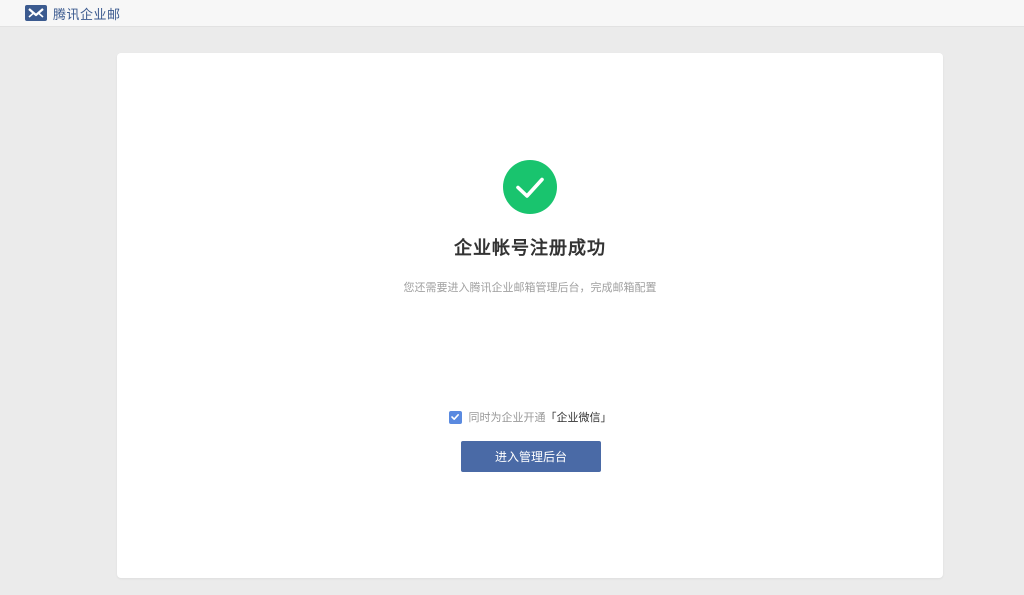 The width and height of the screenshot is (1024, 595). Describe the element at coordinates (512, 13) in the screenshot. I see `top-bar: 腾讯企业邮` at that location.